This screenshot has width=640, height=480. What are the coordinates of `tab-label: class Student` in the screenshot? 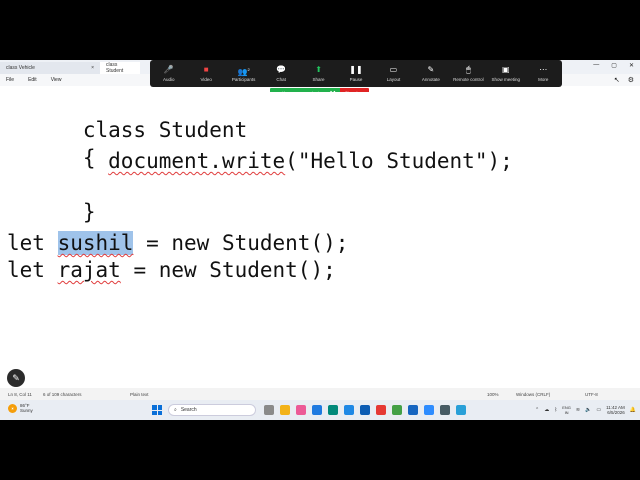 It's located at (115, 68).